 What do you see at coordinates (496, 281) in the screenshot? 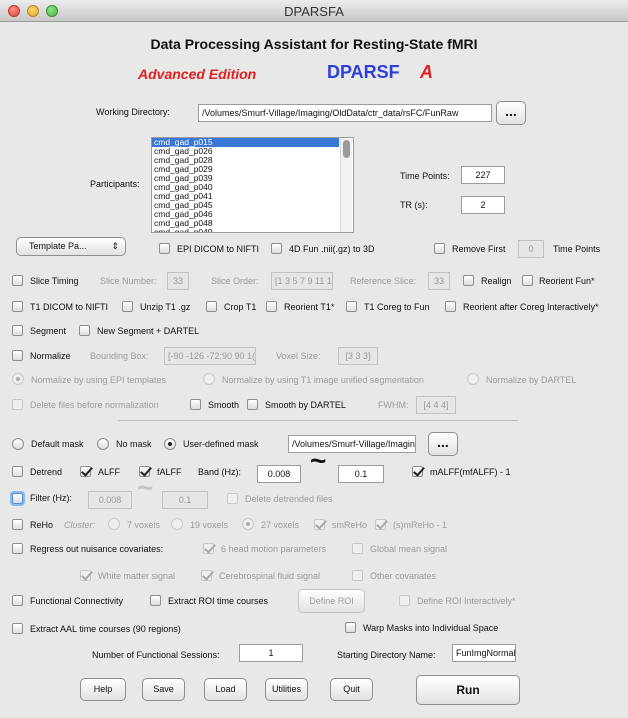
I see `realign-label: Realign` at bounding box center [496, 281].